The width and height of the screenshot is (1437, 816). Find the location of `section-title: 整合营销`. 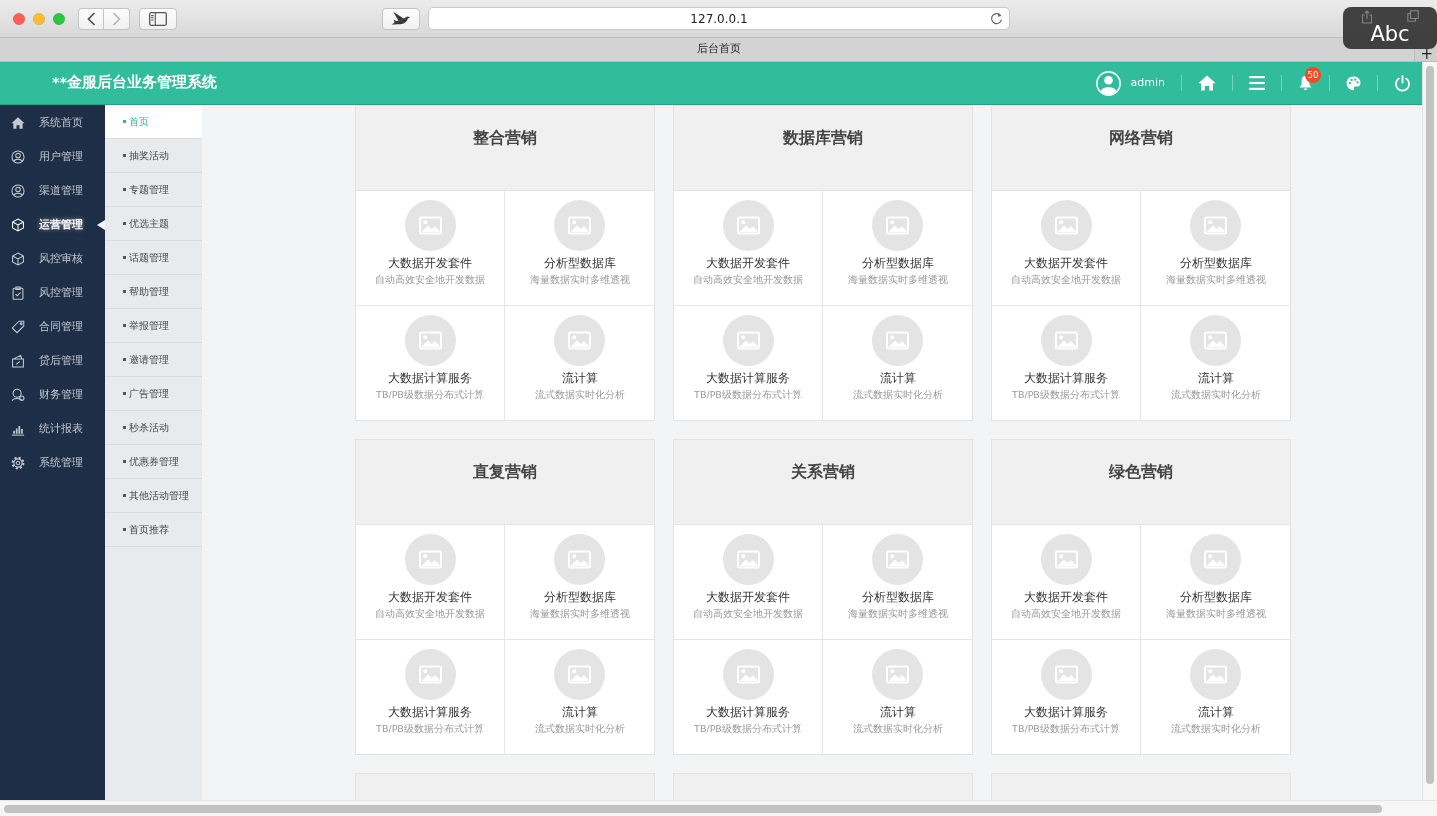

section-title: 整合营销 is located at coordinates (505, 137).